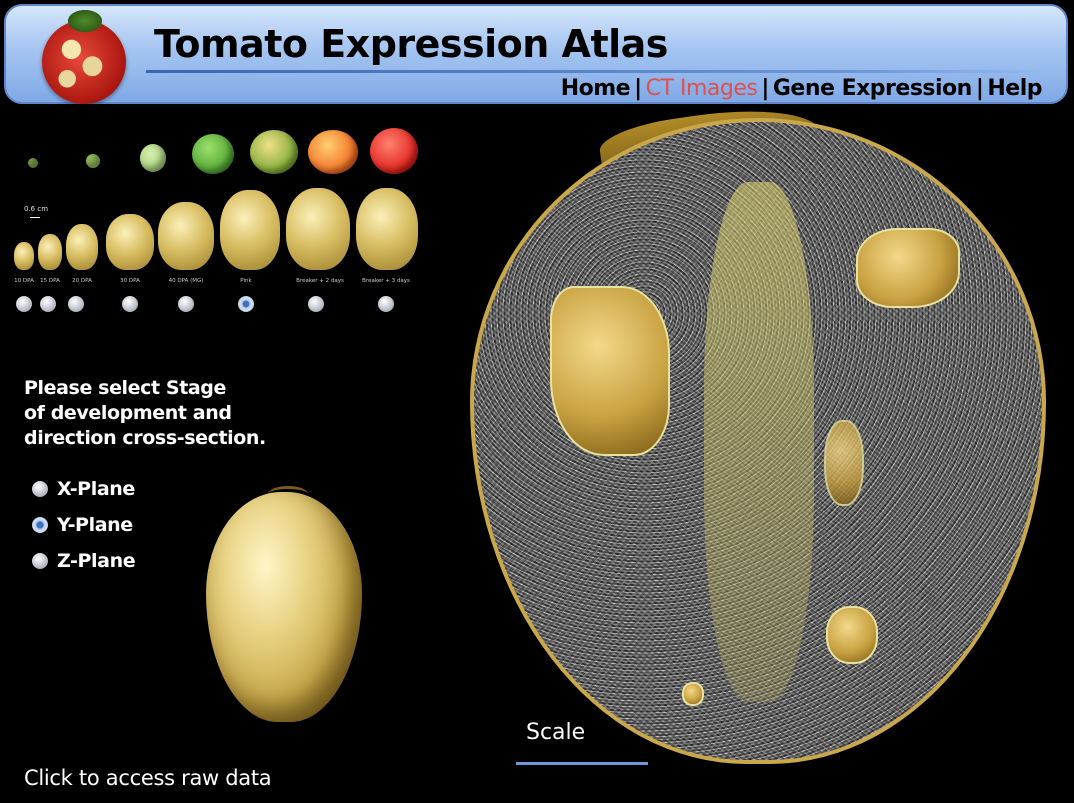 The image size is (1074, 803). Describe the element at coordinates (386, 281) in the screenshot. I see `stage-label: Breaker + 3 days` at that location.